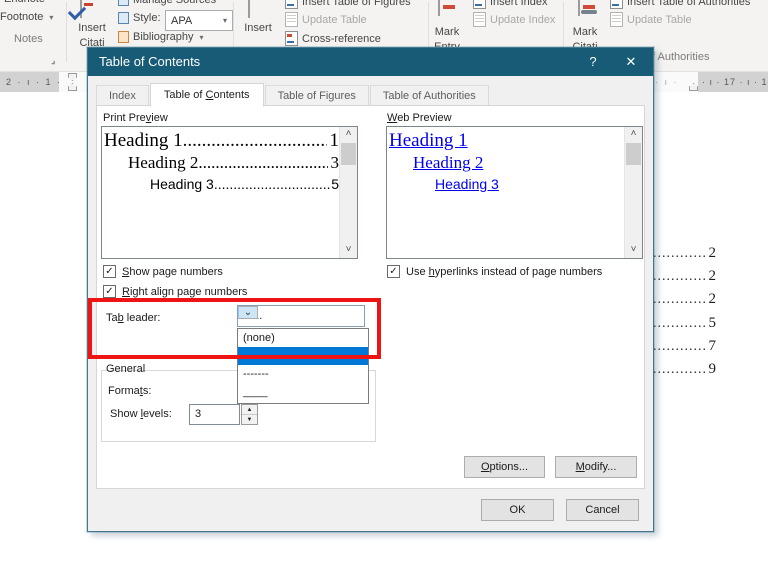 The width and height of the screenshot is (768, 580). What do you see at coordinates (341, 38) in the screenshot?
I see `cross-reference-label: Cross-reference` at bounding box center [341, 38].